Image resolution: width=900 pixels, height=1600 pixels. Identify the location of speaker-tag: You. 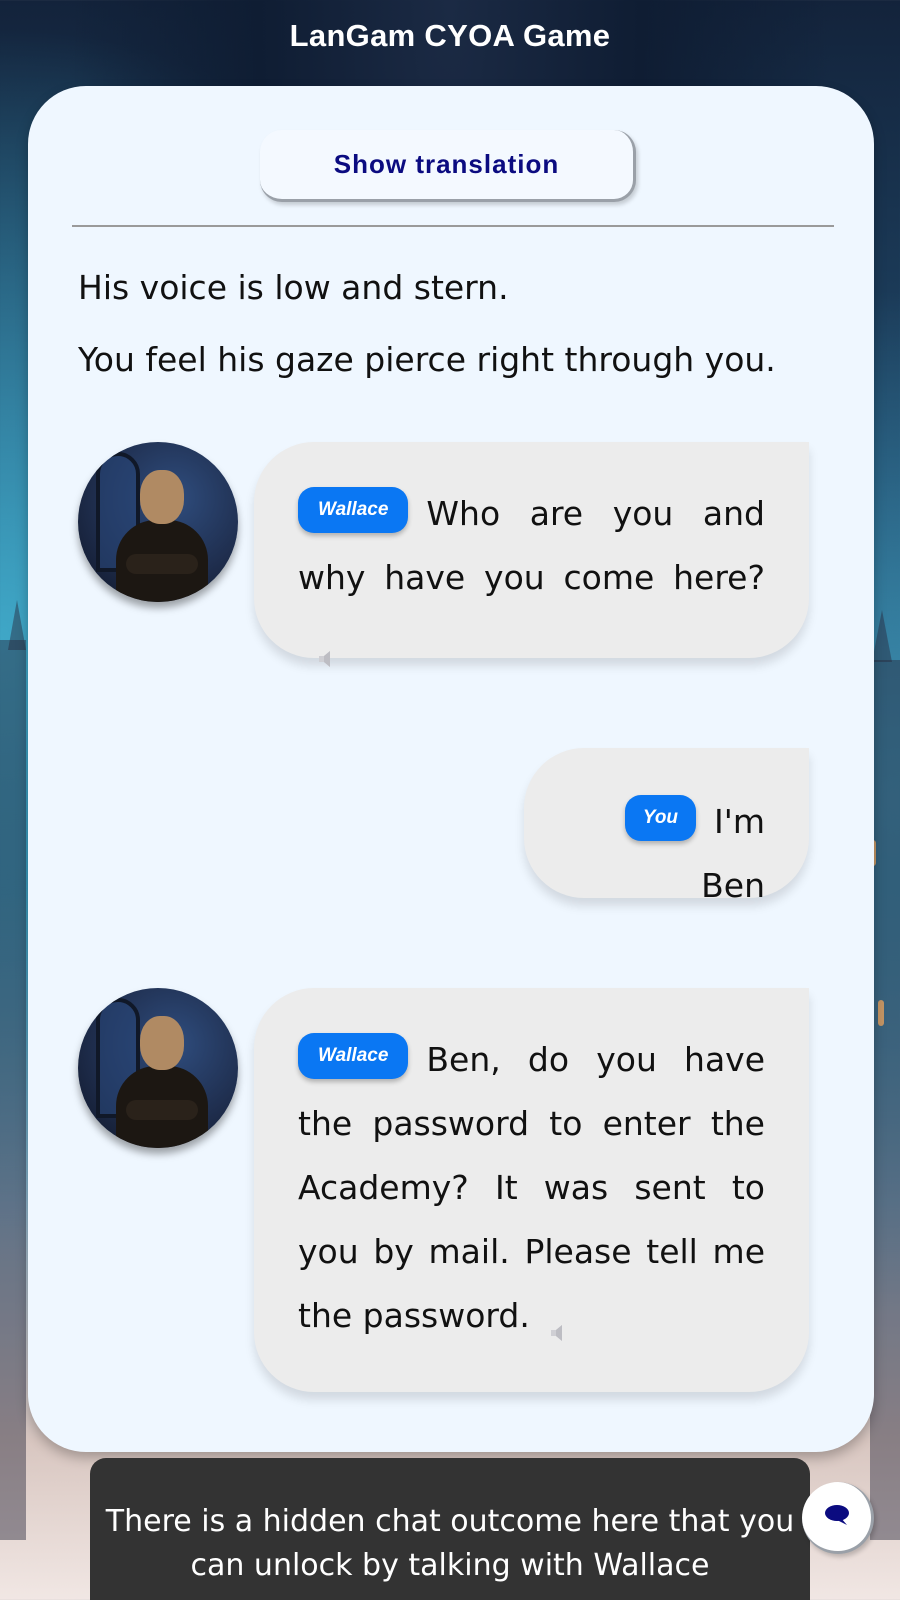
(660, 817).